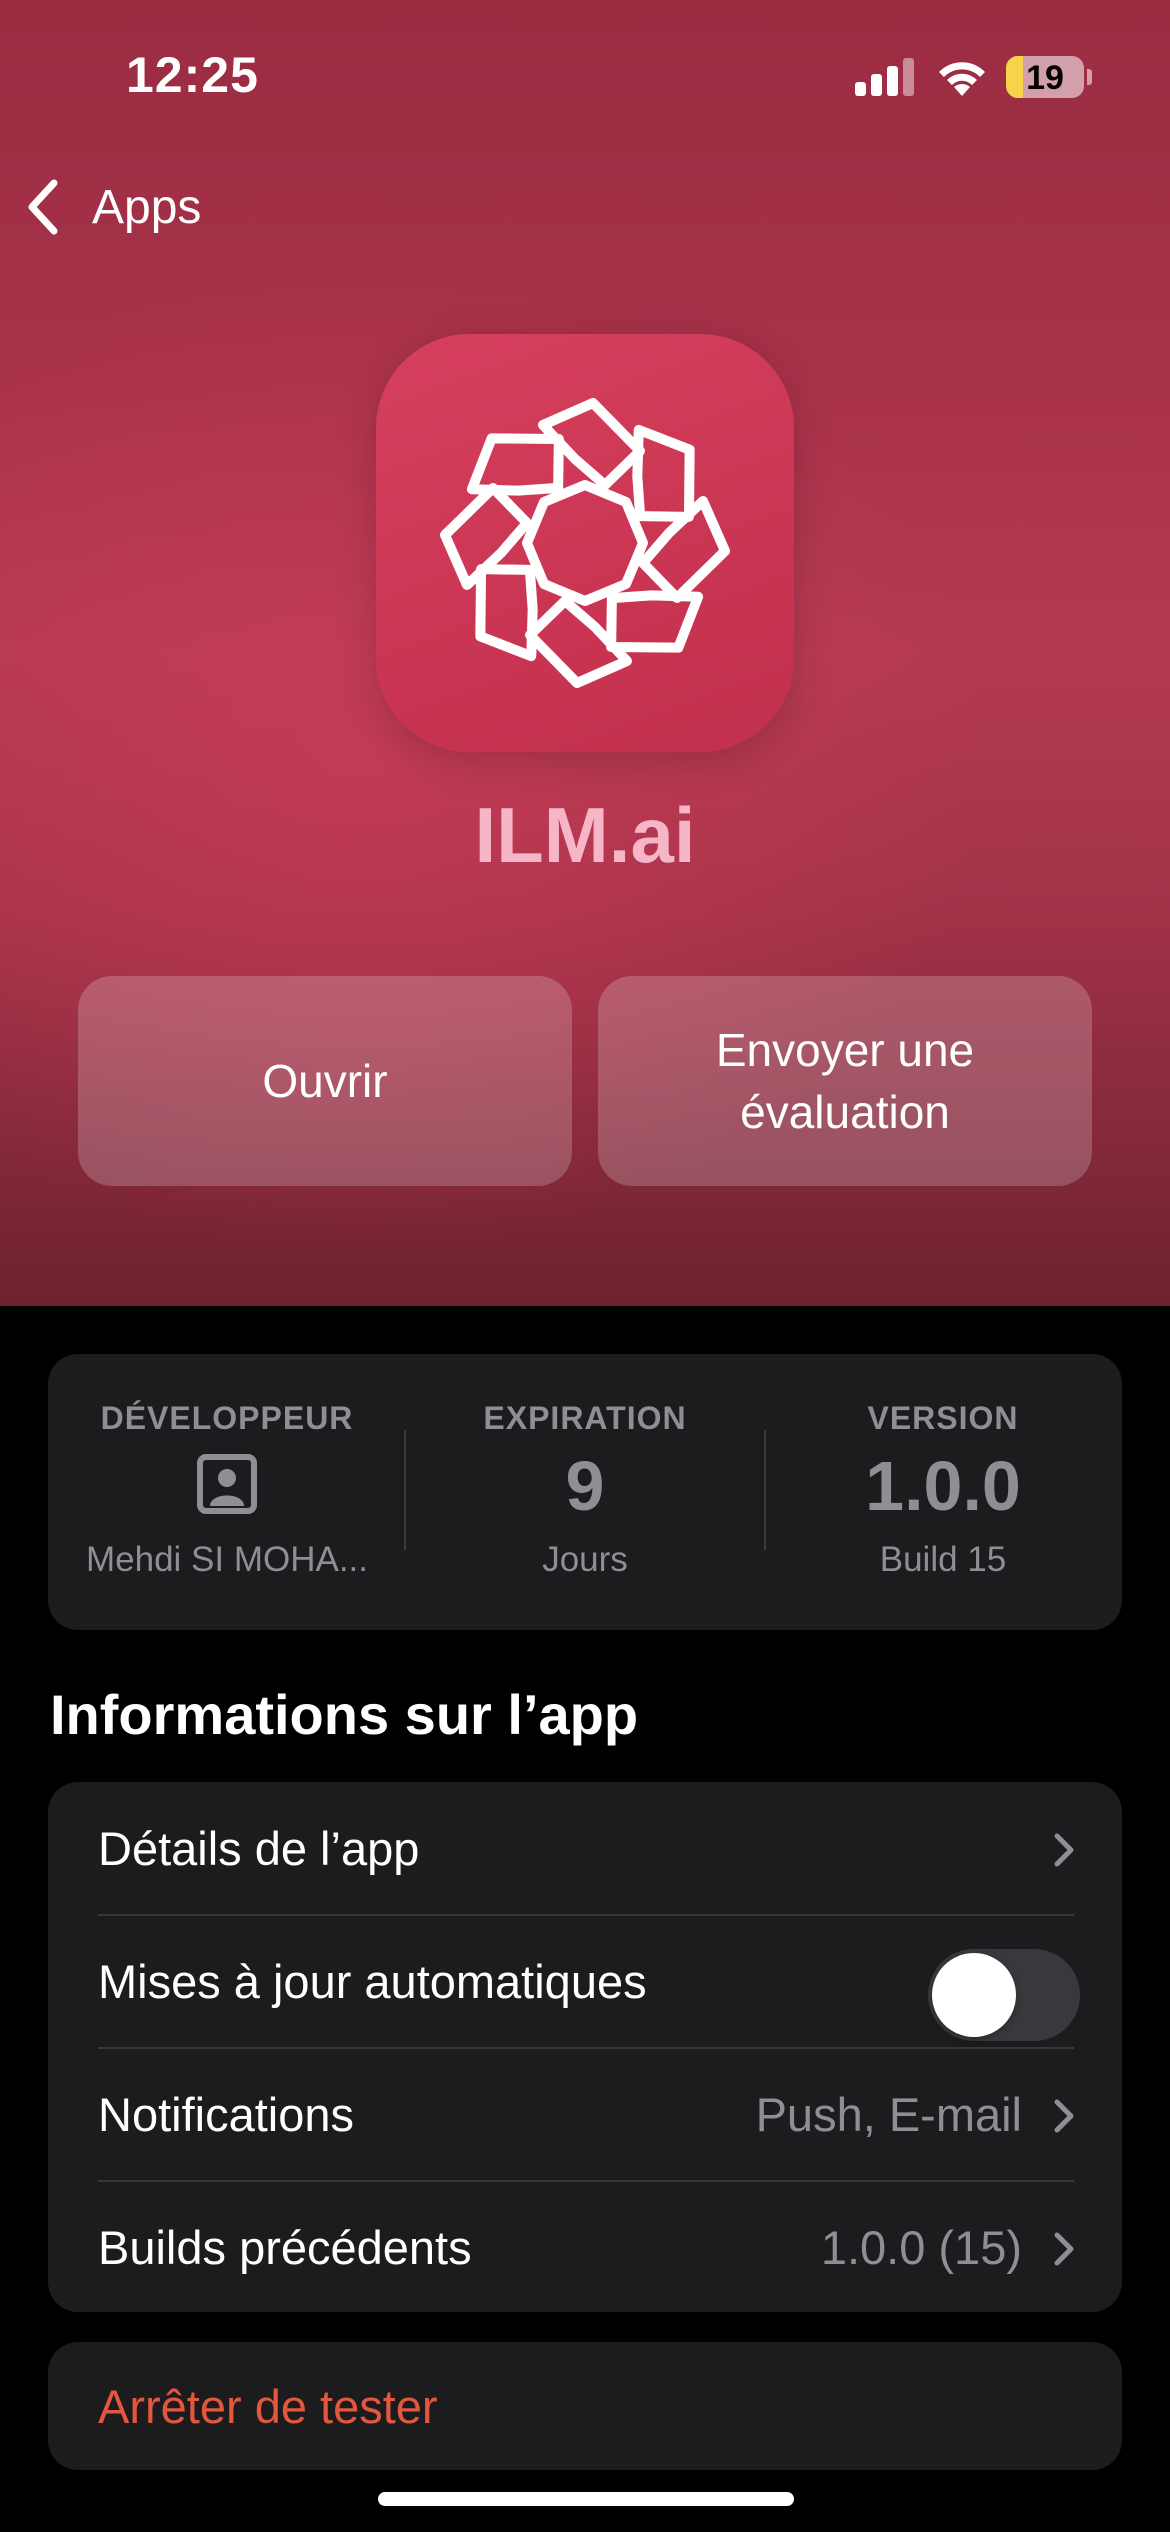 The image size is (1170, 2532). I want to click on battery-icon: 19, so click(1045, 77).